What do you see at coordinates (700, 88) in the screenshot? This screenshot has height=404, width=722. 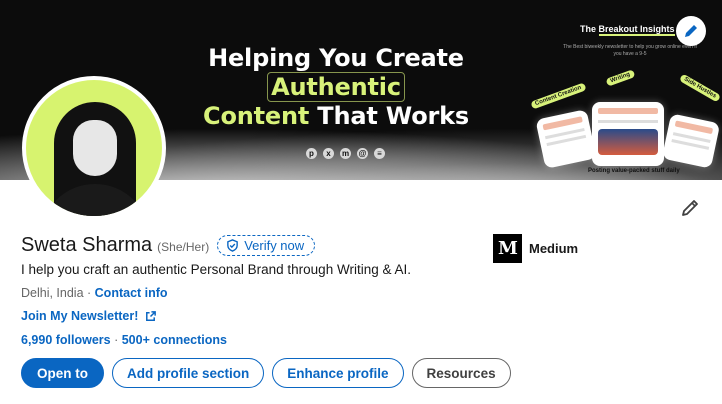 I see `tag-side-hustles: Side Hustles` at bounding box center [700, 88].